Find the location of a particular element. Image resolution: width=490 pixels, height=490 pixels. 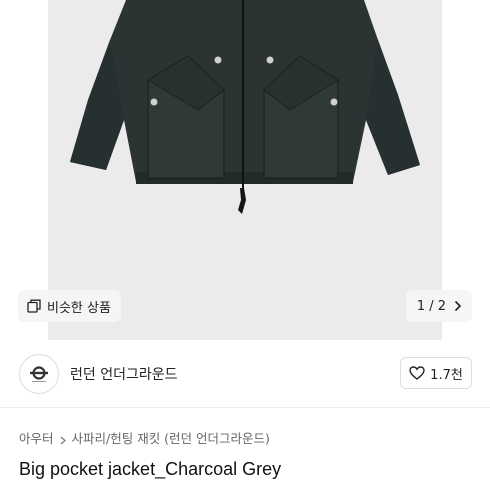

similar-products-button: 비슷한 상품 is located at coordinates (69, 306).